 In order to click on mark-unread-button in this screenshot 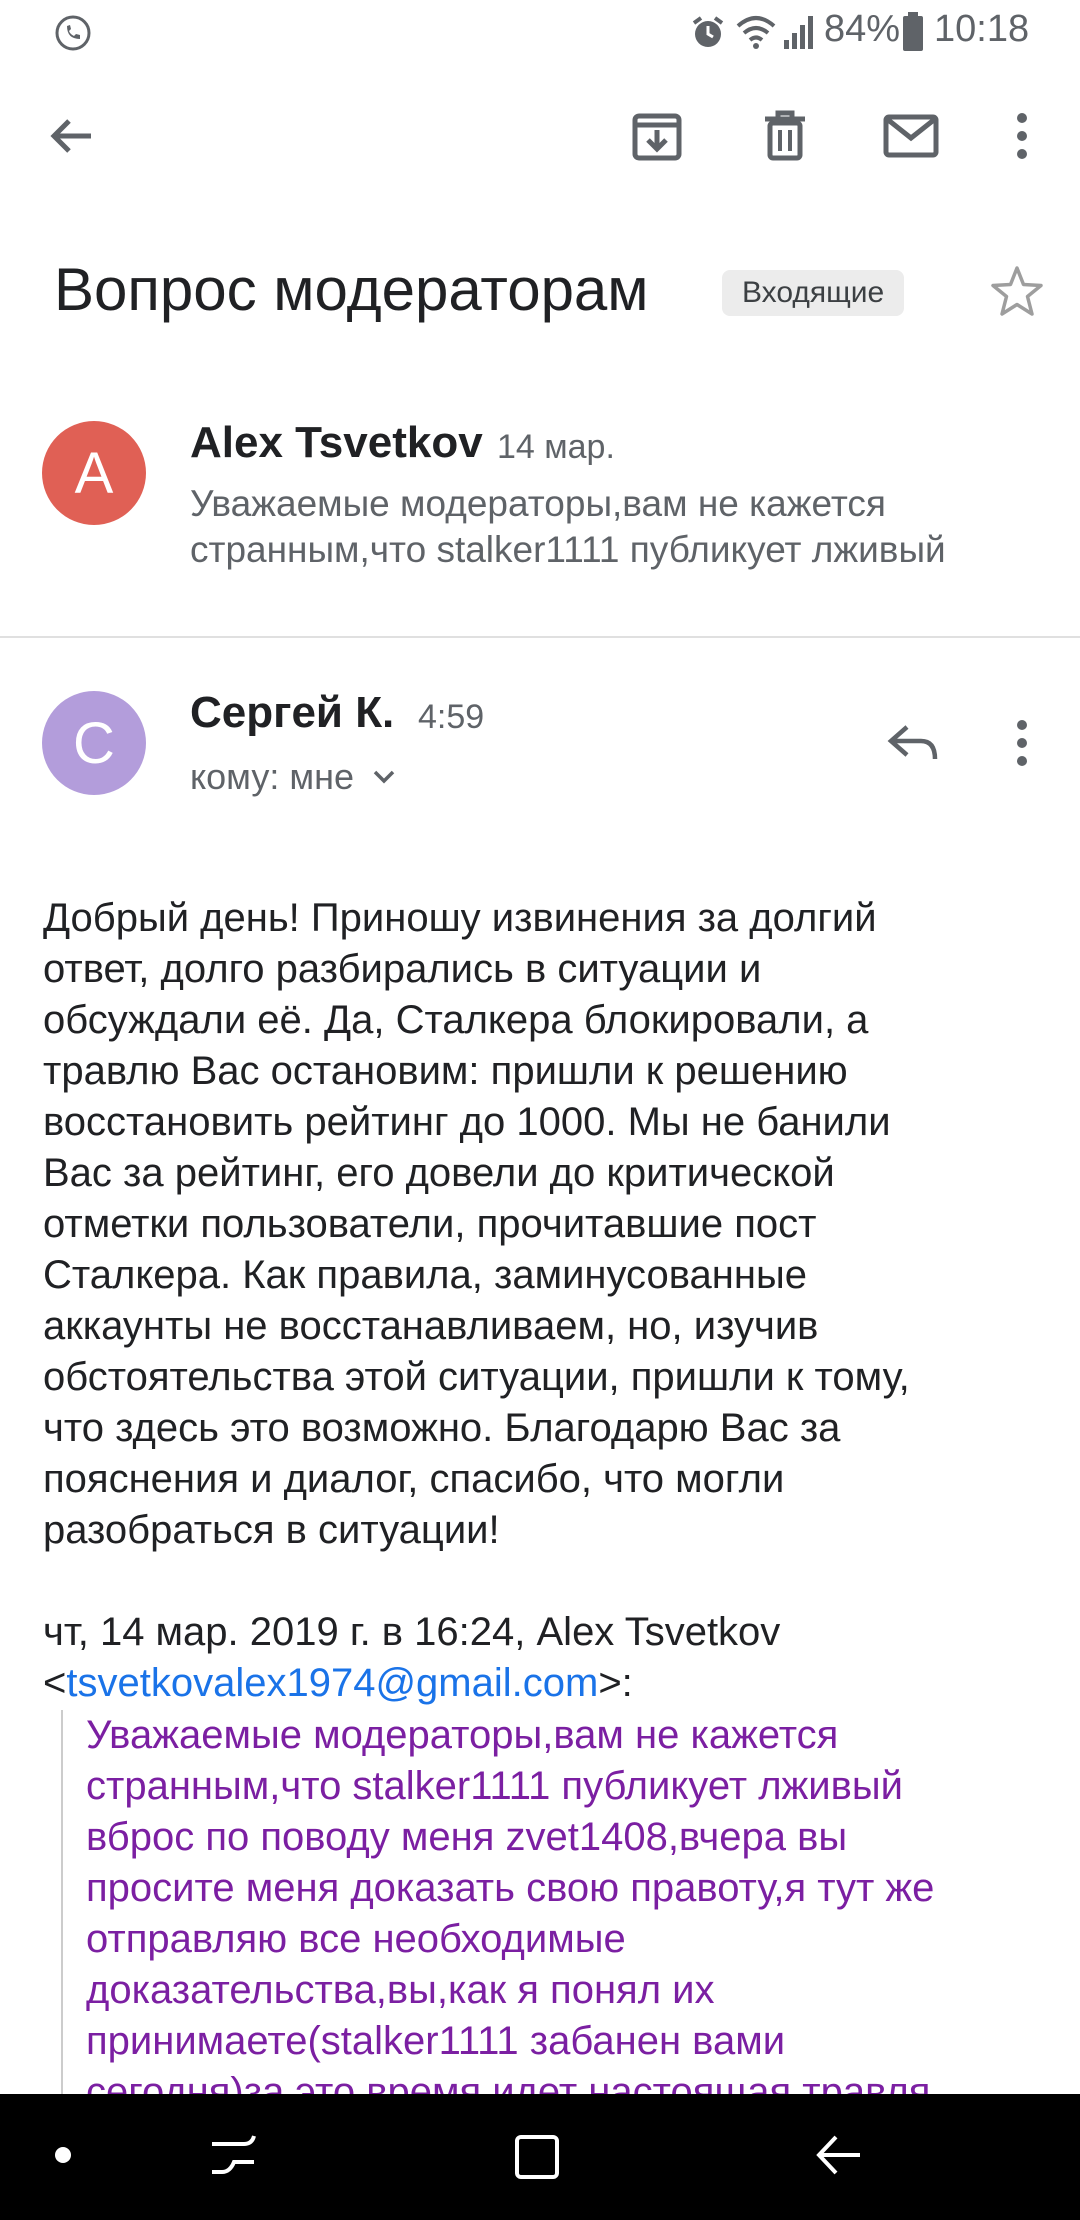, I will do `click(911, 136)`.